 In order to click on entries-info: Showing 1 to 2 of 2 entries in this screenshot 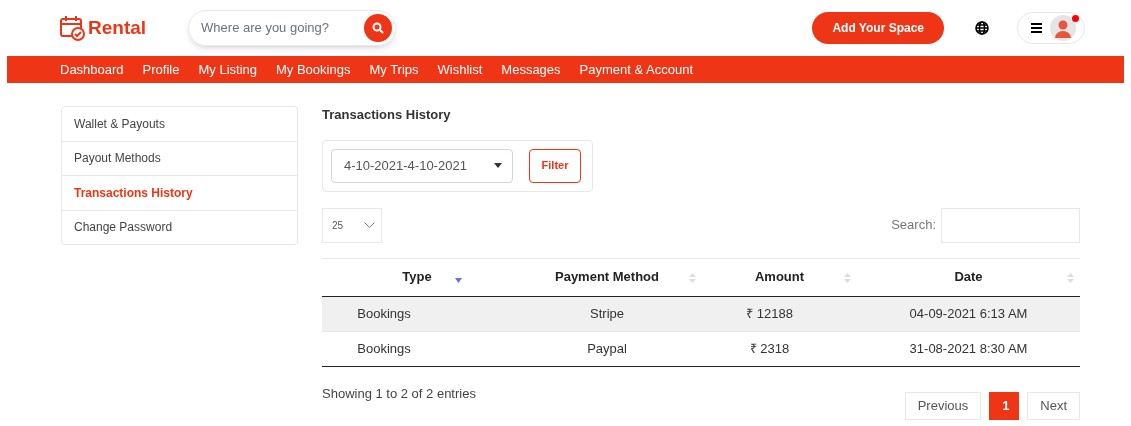, I will do `click(399, 393)`.